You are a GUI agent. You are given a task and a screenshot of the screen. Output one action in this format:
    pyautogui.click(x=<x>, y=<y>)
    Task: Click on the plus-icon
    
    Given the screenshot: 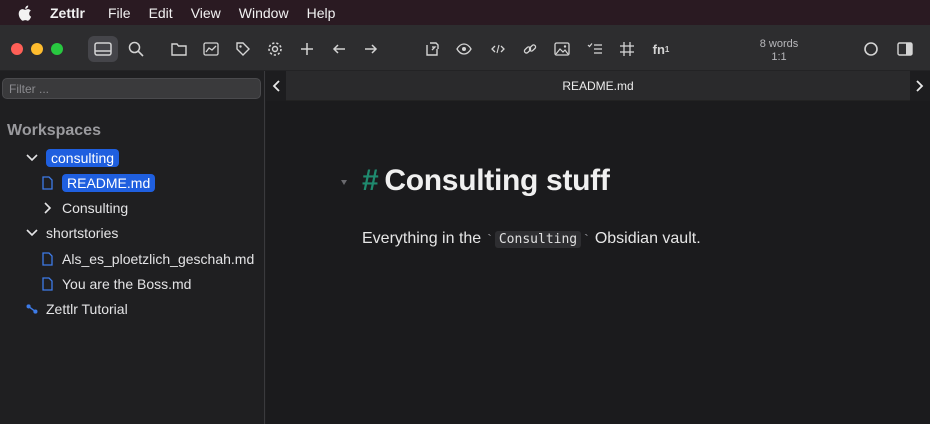 What is the action you would take?
    pyautogui.click(x=307, y=49)
    